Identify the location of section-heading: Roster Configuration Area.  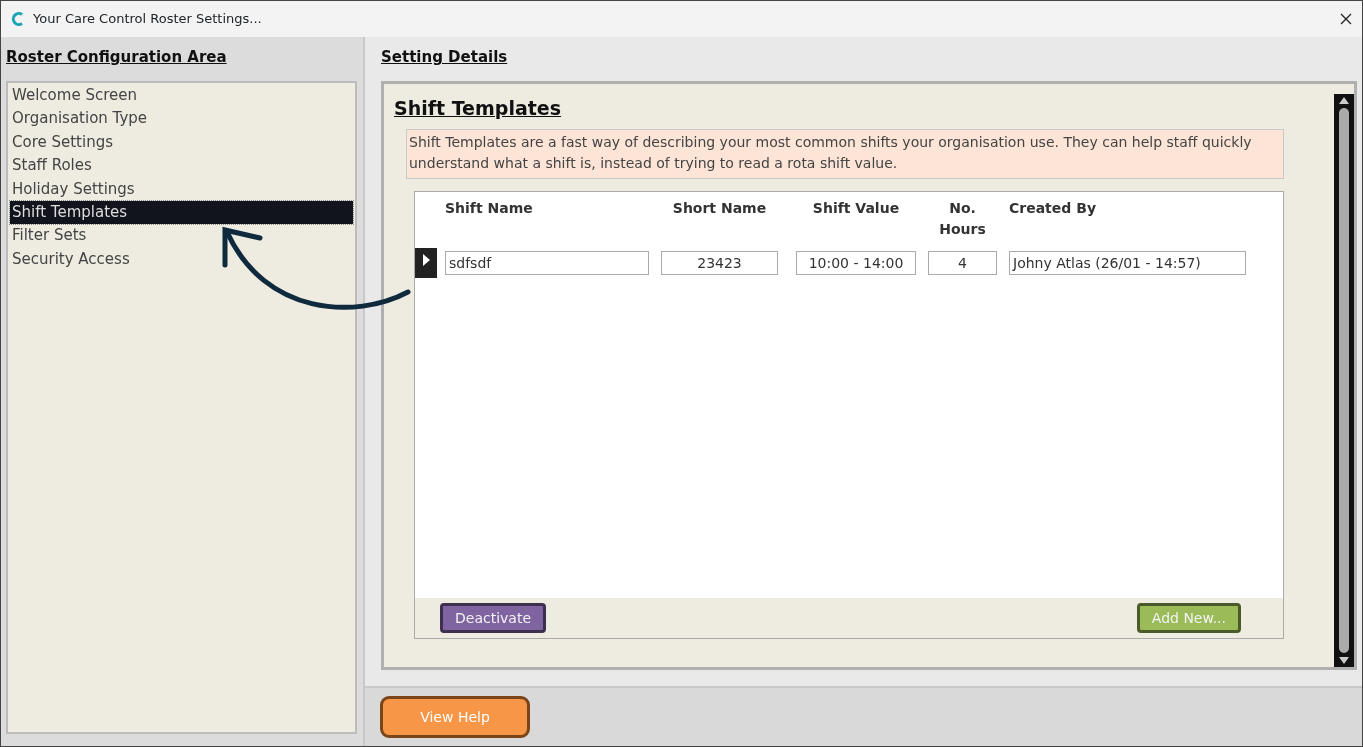
(116, 57).